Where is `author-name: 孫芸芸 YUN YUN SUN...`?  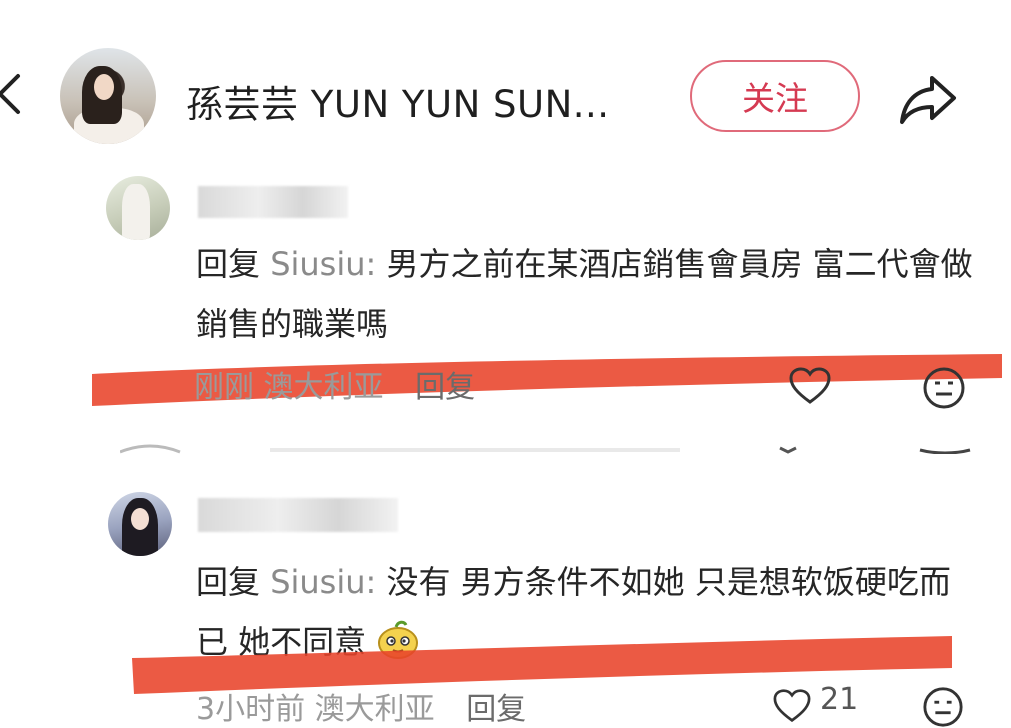 author-name: 孫芸芸 YUN YUN SUN... is located at coordinates (398, 101).